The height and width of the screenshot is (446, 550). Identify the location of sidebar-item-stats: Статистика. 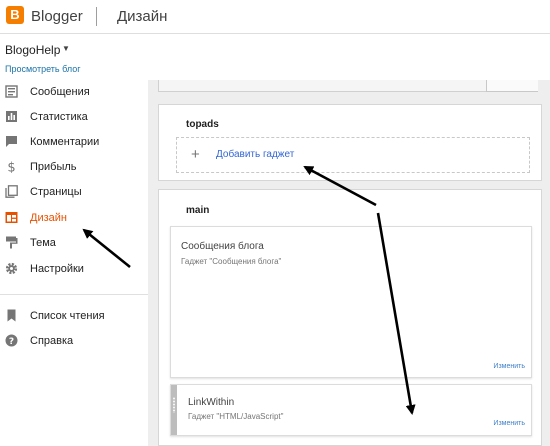
(74, 118).